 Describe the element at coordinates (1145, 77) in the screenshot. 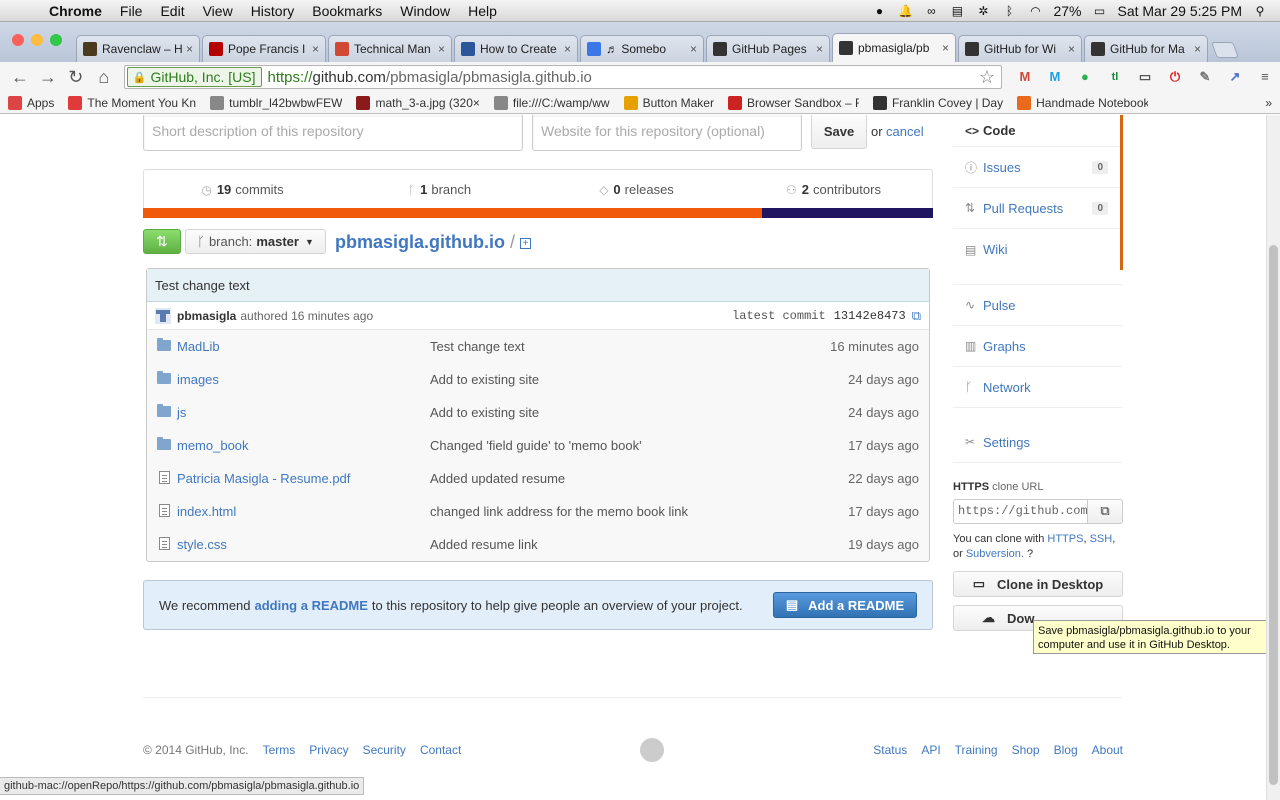

I see `cast-icon: ▭` at that location.